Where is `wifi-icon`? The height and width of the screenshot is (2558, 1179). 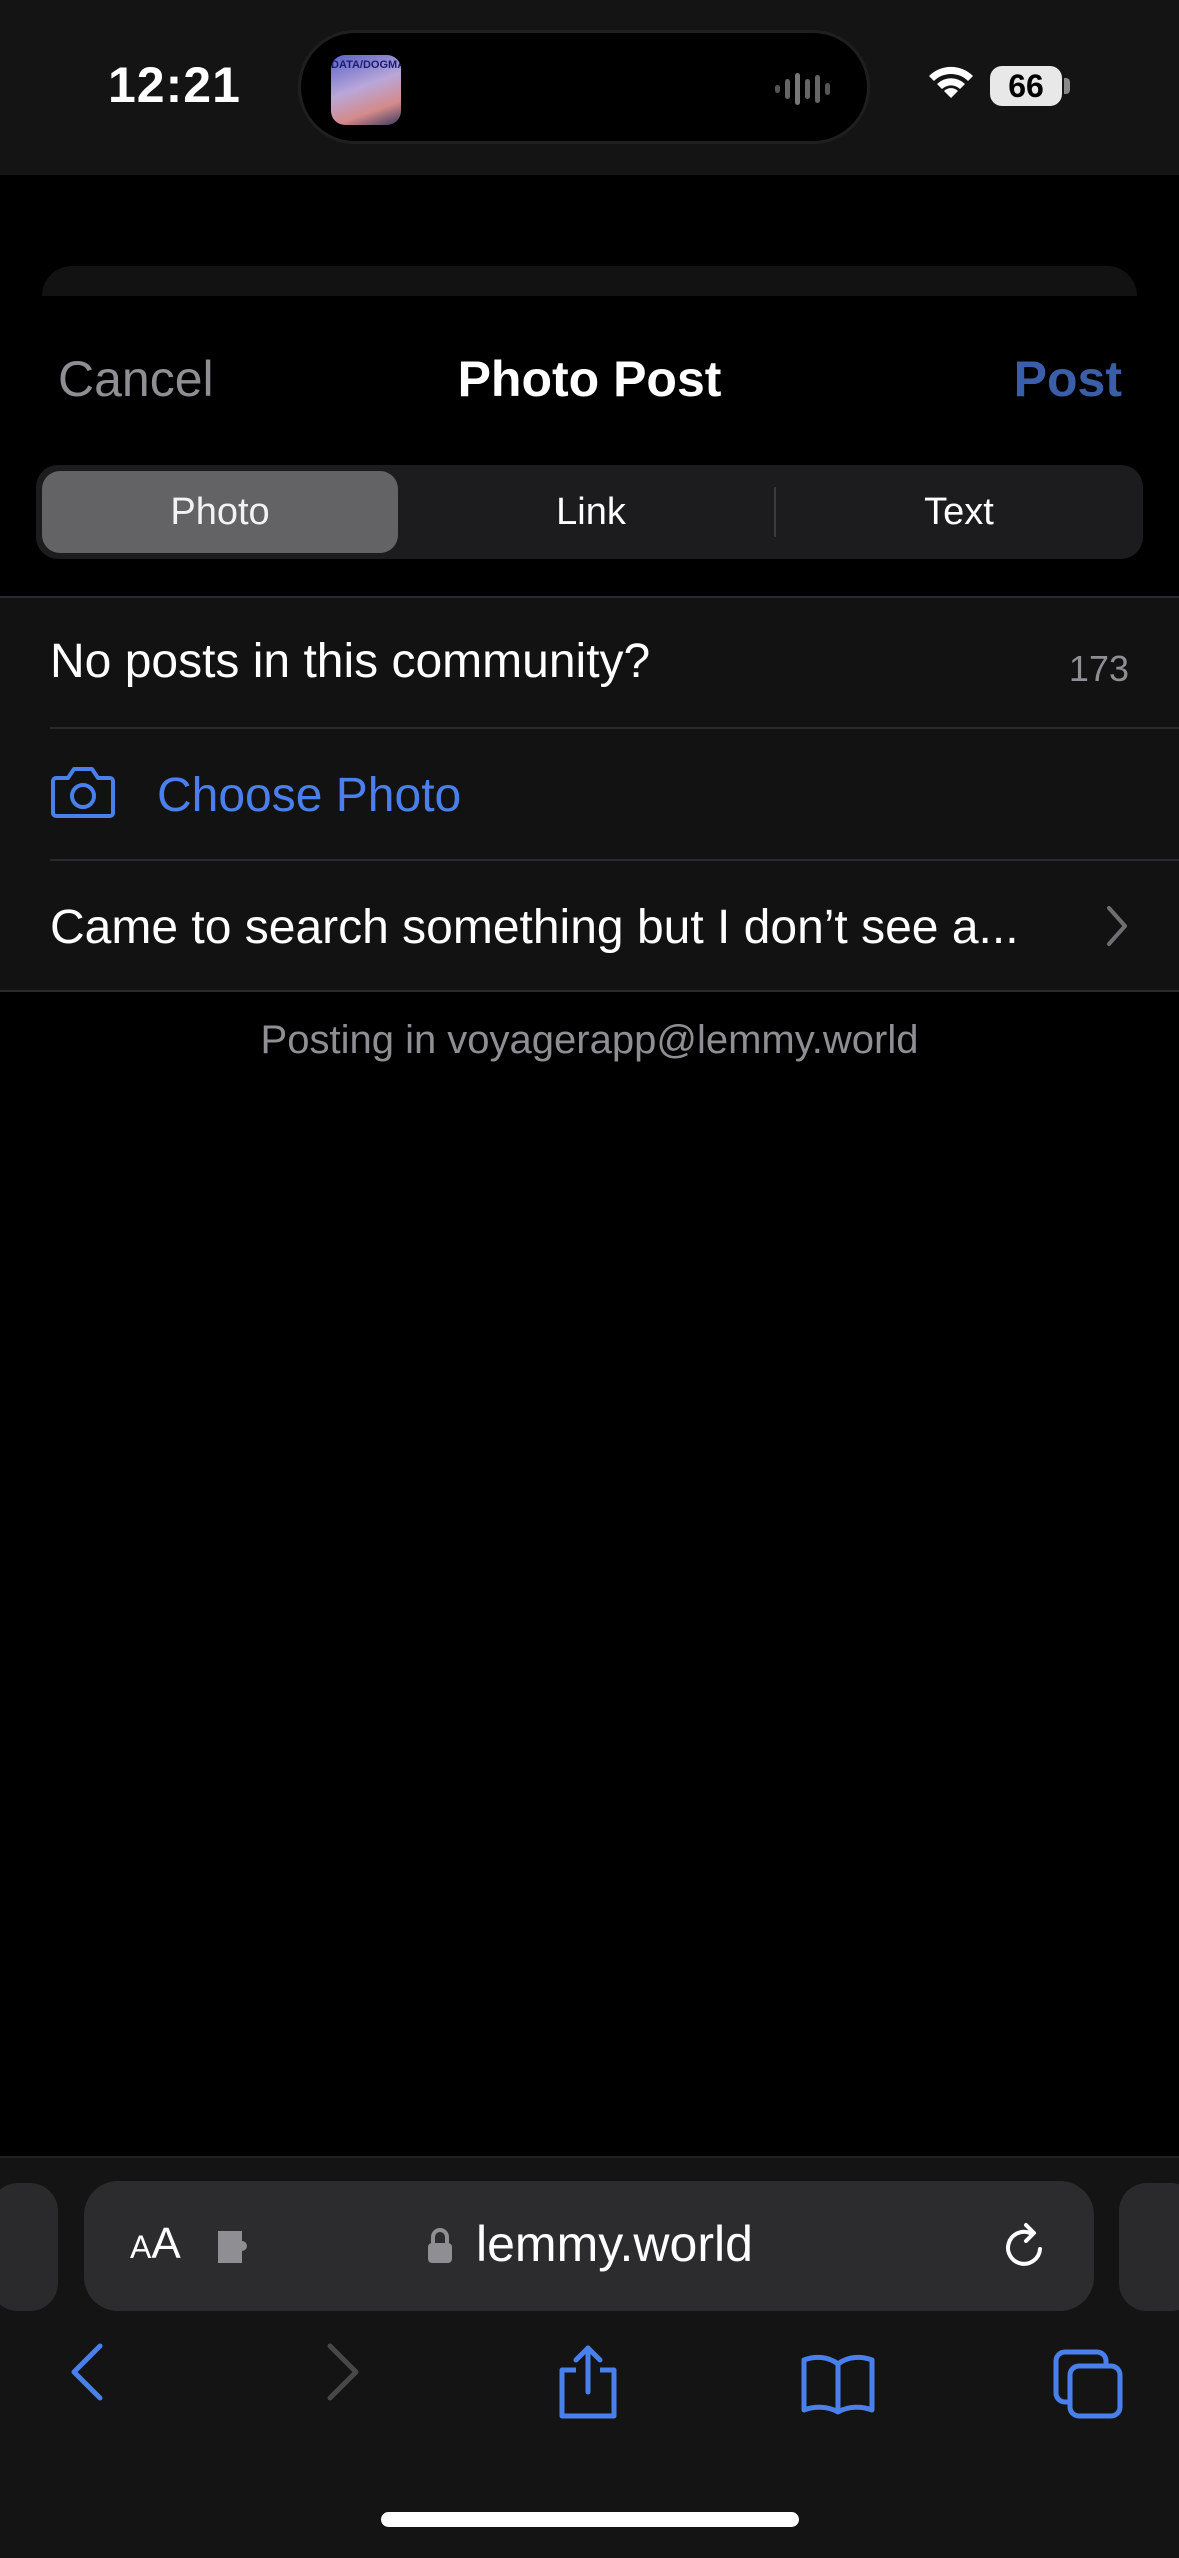
wifi-icon is located at coordinates (951, 82).